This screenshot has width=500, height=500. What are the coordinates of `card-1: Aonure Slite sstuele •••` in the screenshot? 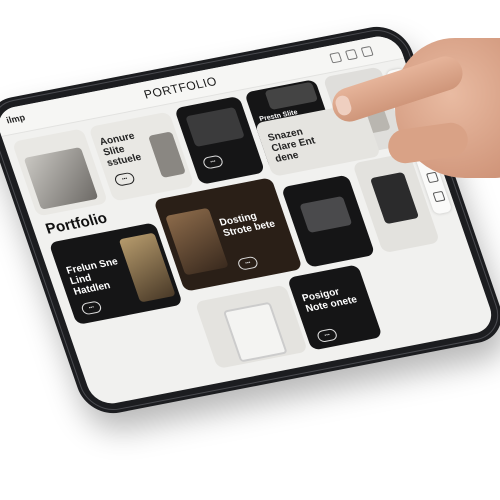 It's located at (141, 156).